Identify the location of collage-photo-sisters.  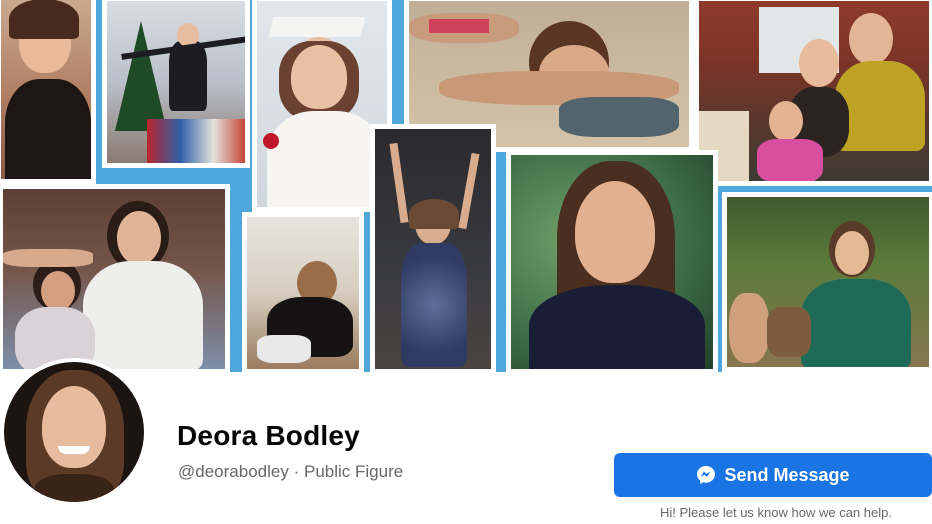
(813, 93).